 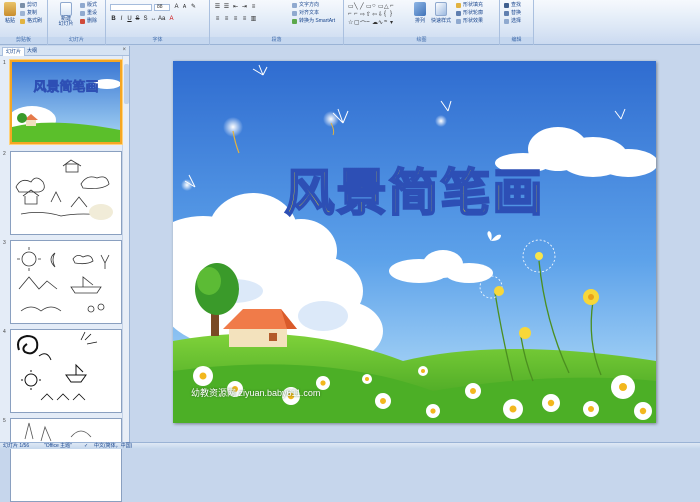 I want to click on arrange-icon, so click(x=420, y=9).